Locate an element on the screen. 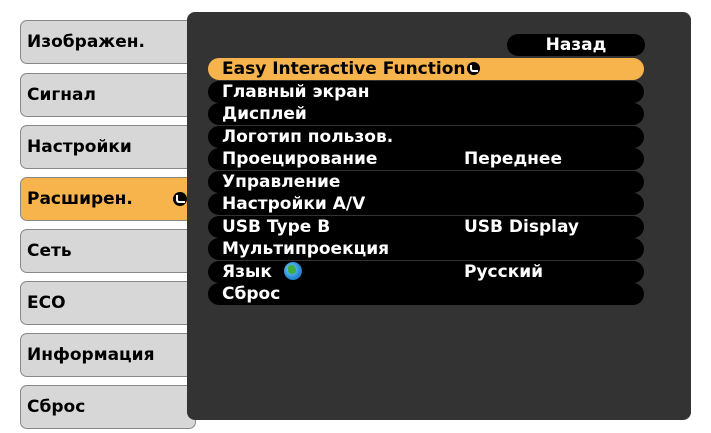 The image size is (711, 433). menu-item-label: Проецирование is located at coordinates (300, 159).